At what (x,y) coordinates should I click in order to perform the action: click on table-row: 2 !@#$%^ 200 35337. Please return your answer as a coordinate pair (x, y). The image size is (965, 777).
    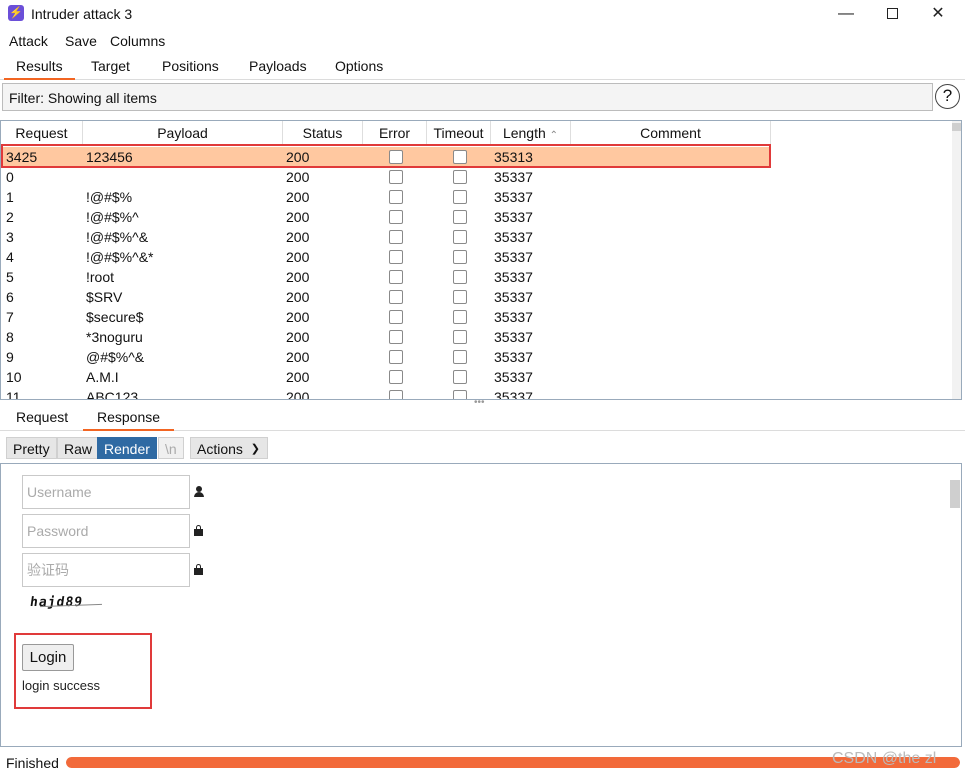
    Looking at the image, I should click on (386, 217).